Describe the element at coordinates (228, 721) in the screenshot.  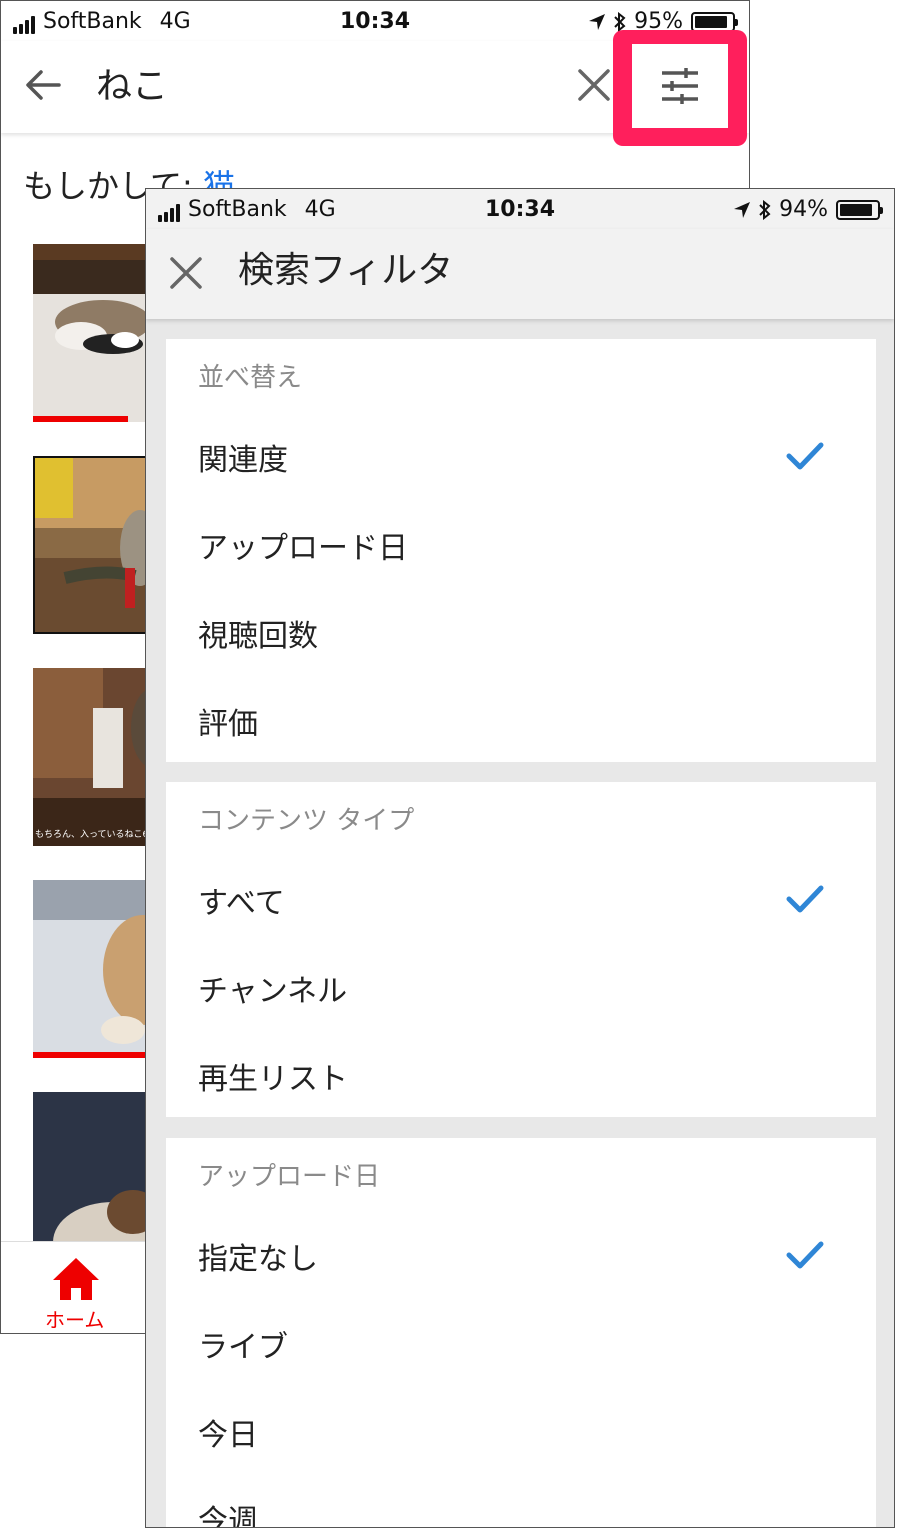
I see `sort-option-rating: 評価` at that location.